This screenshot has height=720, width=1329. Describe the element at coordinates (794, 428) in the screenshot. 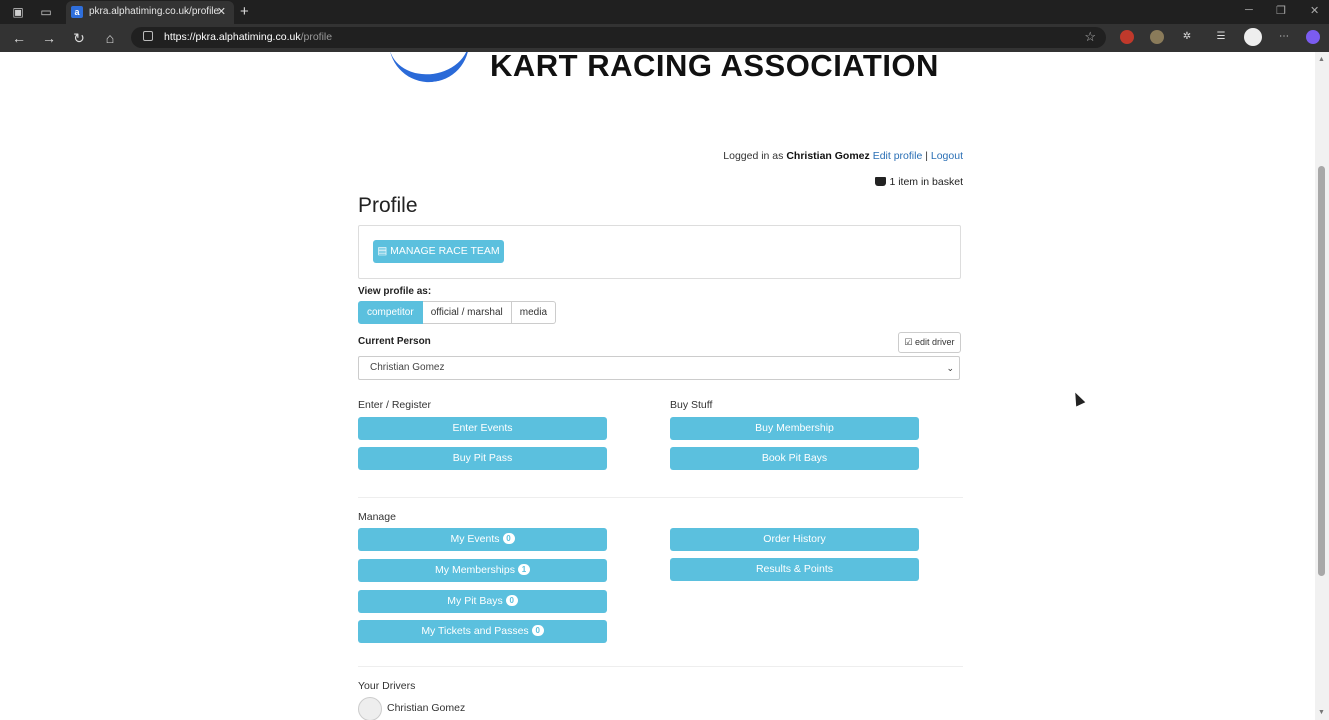

I see `buy-membership-button: Buy Membership` at that location.